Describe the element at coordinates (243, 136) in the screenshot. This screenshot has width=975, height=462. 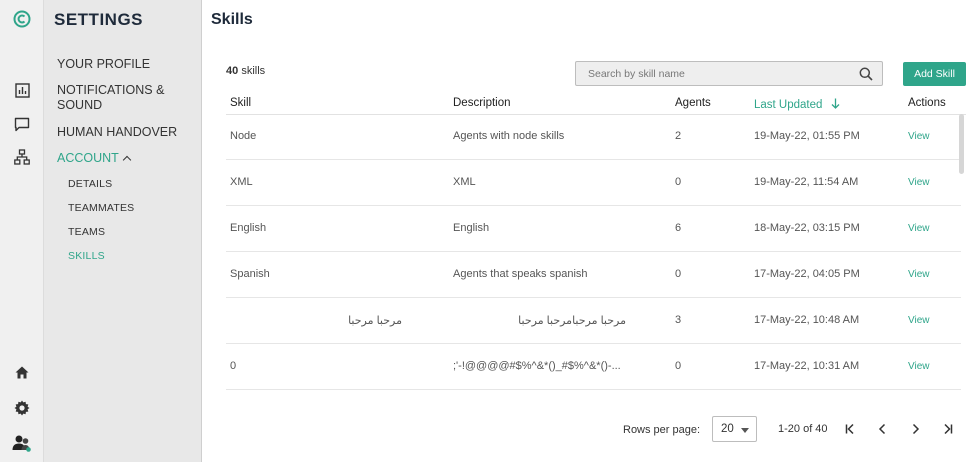
I see `cell-skill: Node` at that location.